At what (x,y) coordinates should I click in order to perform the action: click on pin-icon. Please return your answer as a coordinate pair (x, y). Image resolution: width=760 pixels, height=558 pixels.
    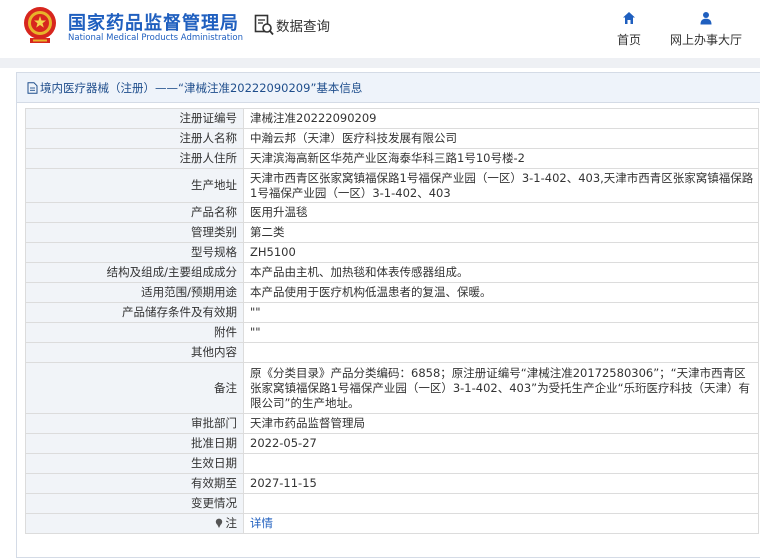
    Looking at the image, I should click on (218, 523).